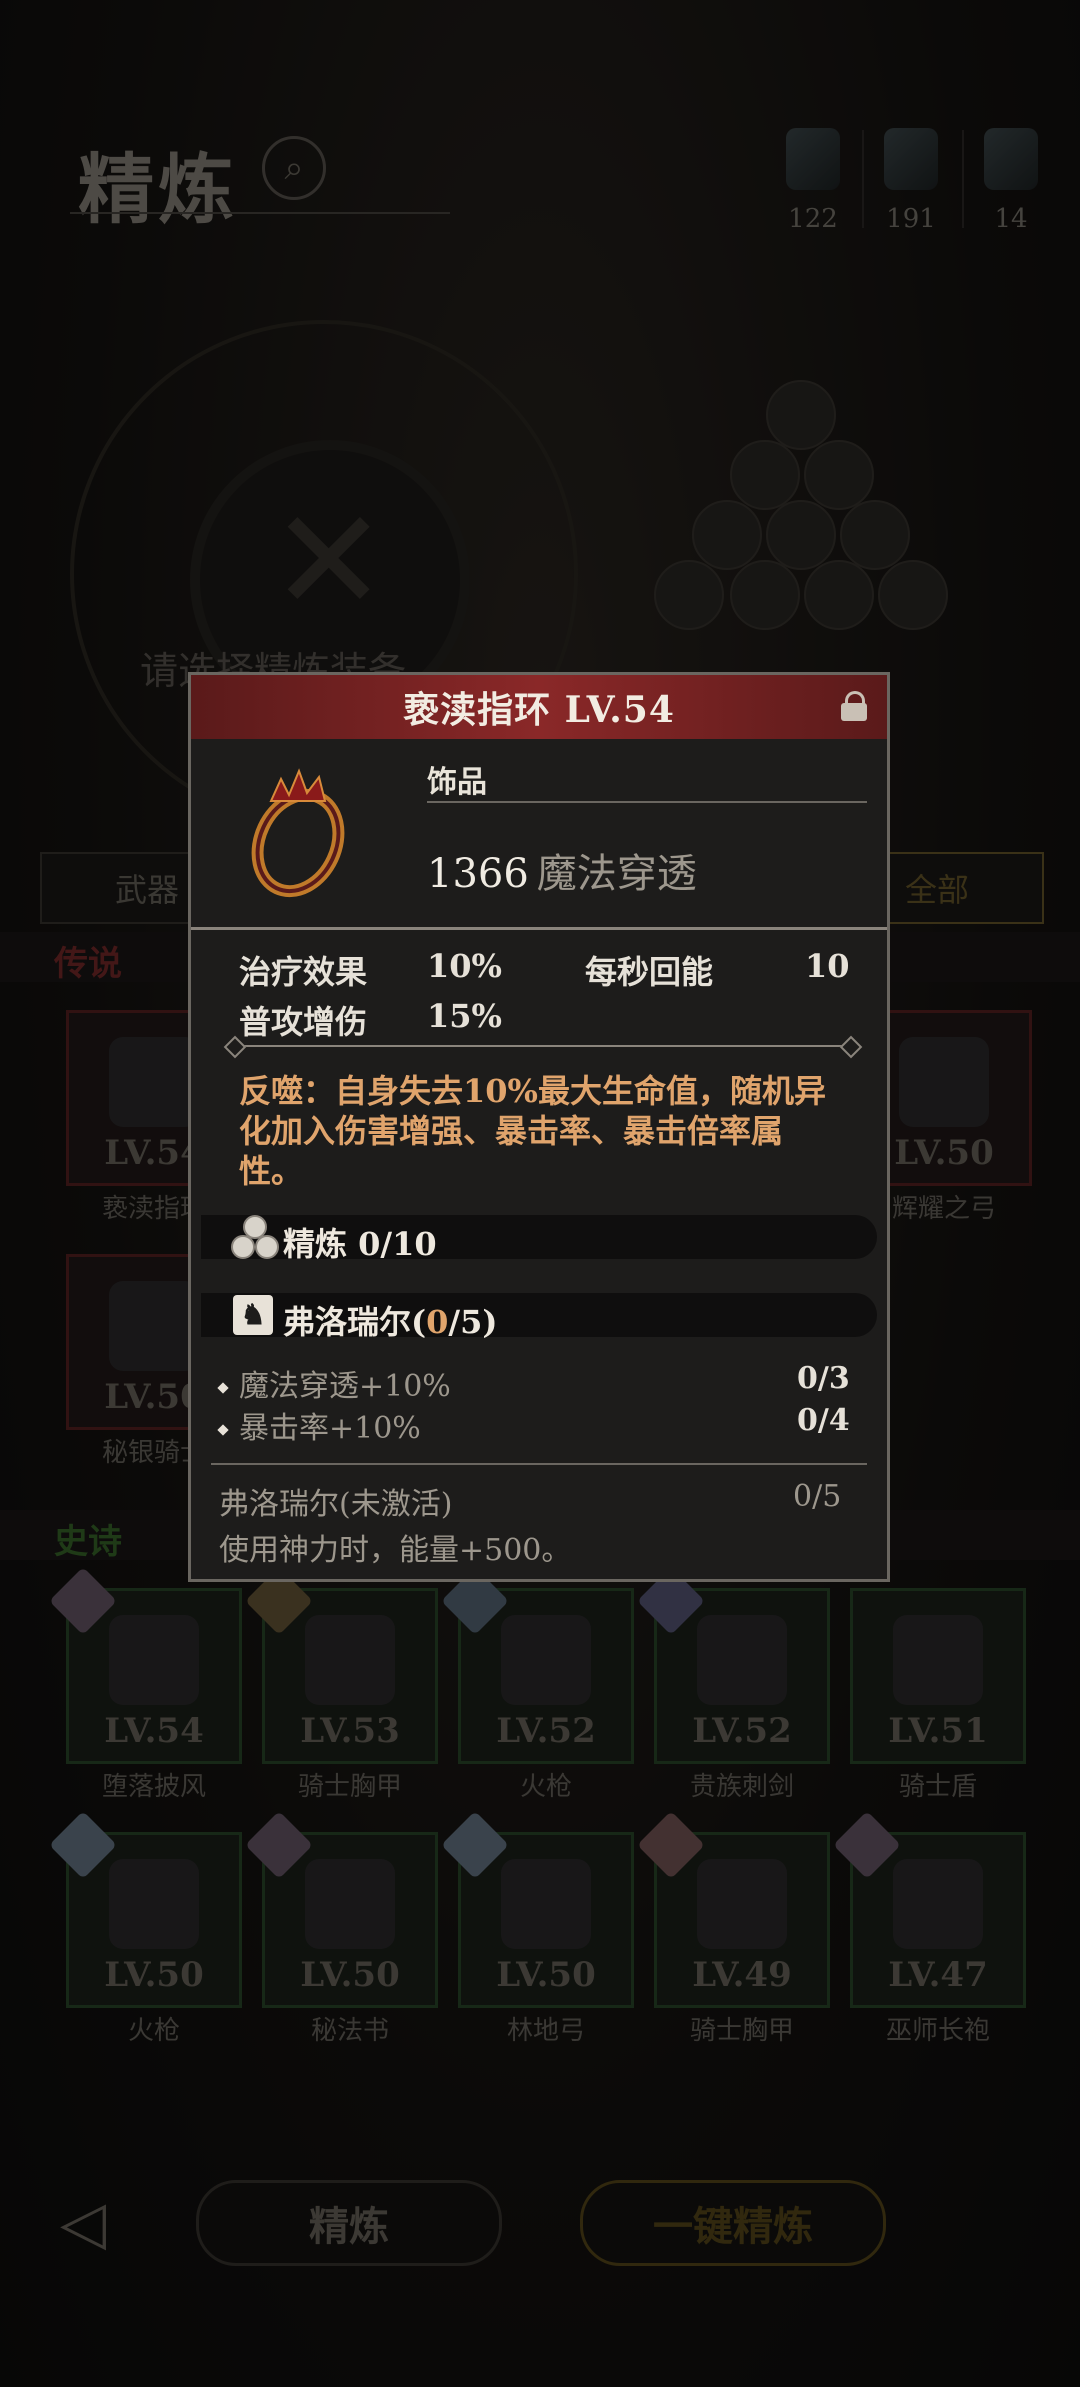  Describe the element at coordinates (319, 1425) in the screenshot. I see `set-bonus-2: 暴击率+10%` at that location.